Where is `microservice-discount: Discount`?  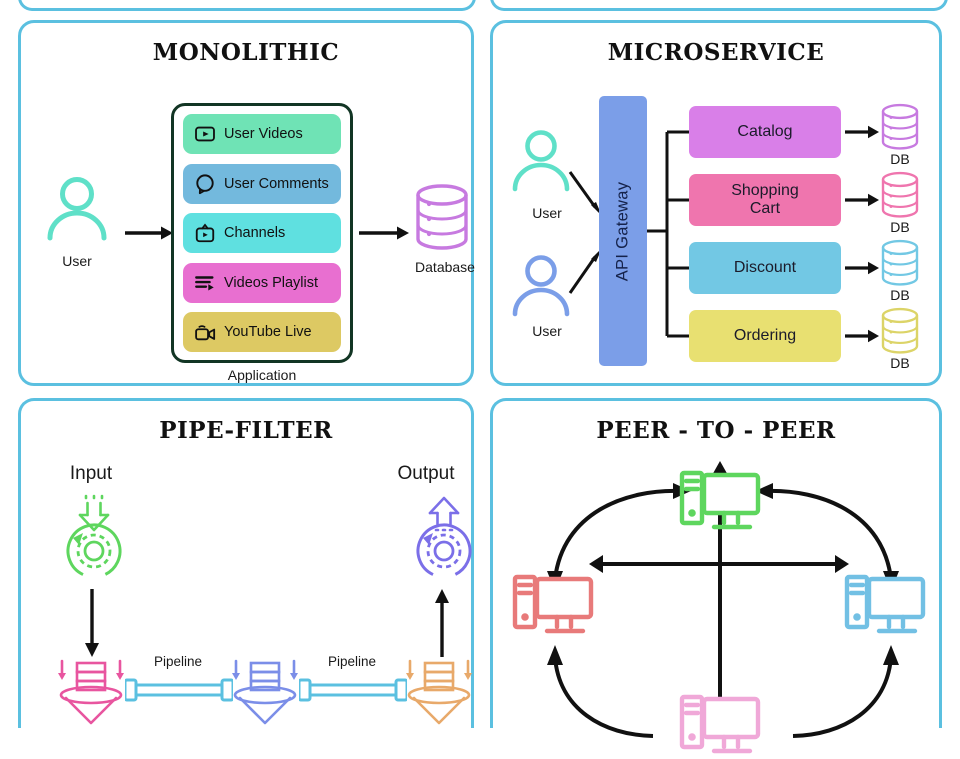
microservice-discount: Discount is located at coordinates (765, 268).